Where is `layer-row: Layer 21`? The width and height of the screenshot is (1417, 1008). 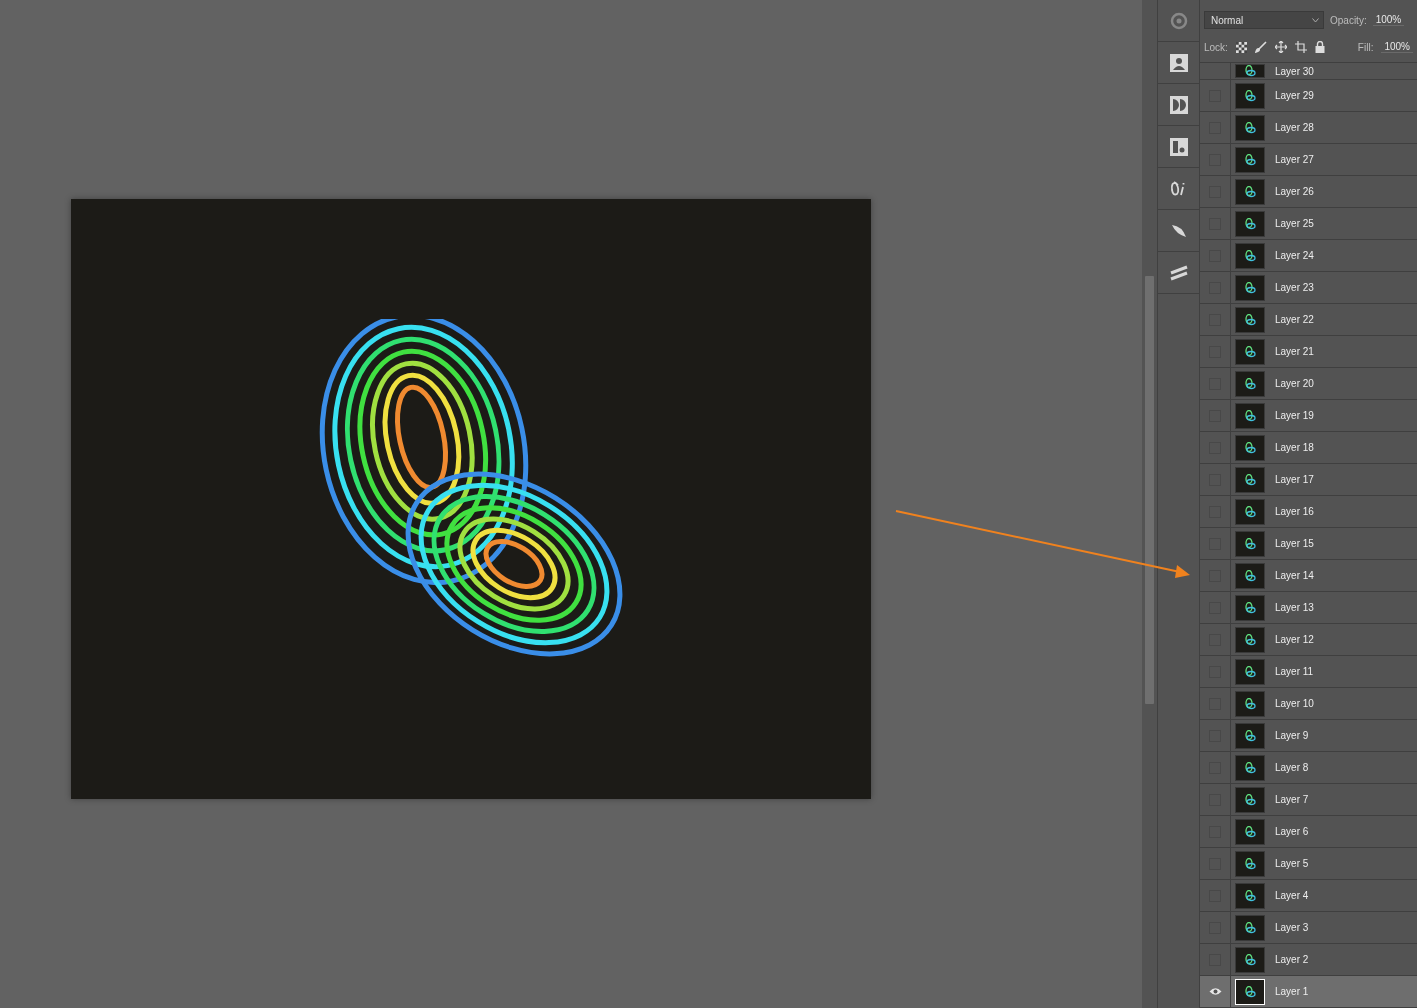 layer-row: Layer 21 is located at coordinates (1308, 352).